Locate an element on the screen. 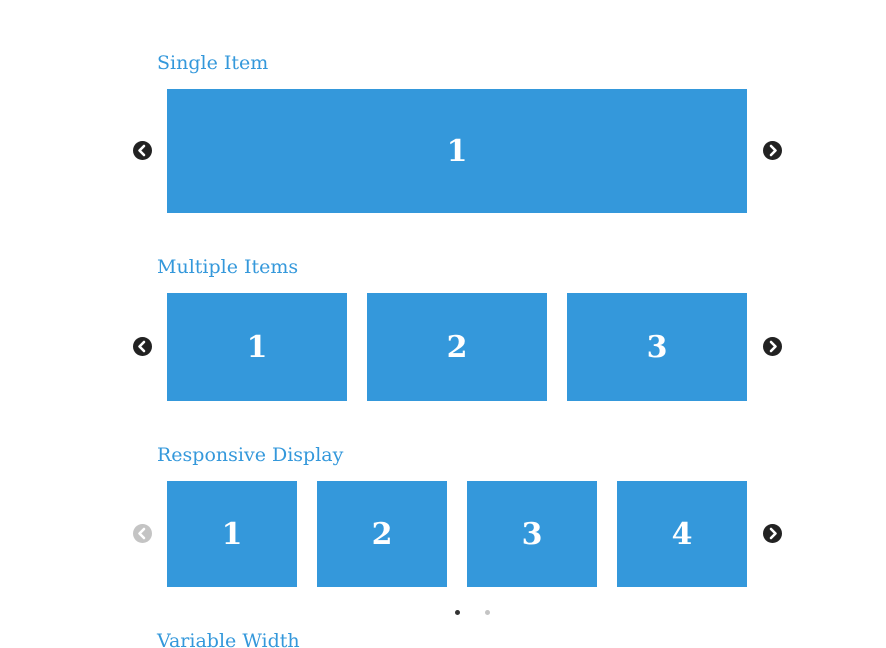 This screenshot has height=648, width=886. single-slide-1: 1 is located at coordinates (457, 151).